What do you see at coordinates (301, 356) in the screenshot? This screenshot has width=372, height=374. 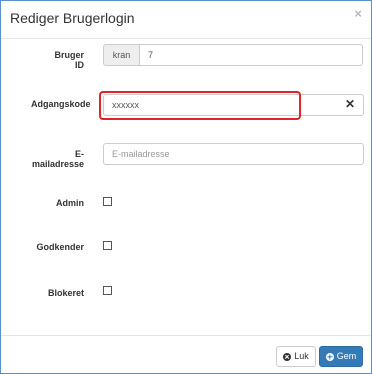 I see `close-button-label: Luk` at bounding box center [301, 356].